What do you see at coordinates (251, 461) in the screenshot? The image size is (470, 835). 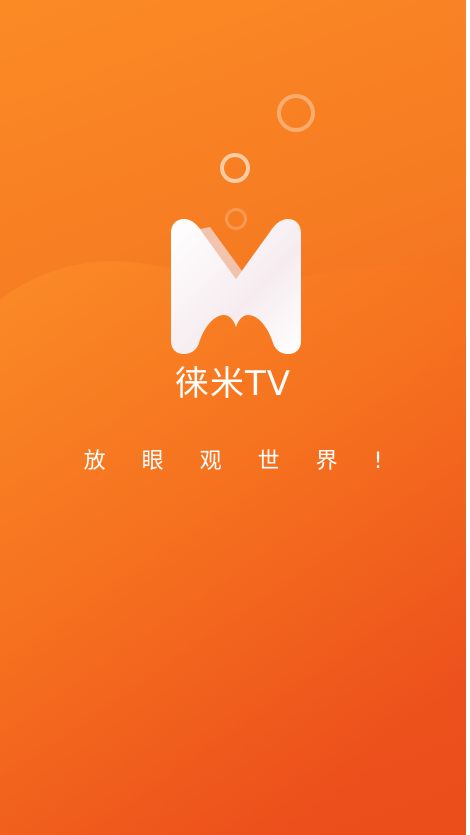 I see `slogan-text: 放眼观世界!` at bounding box center [251, 461].